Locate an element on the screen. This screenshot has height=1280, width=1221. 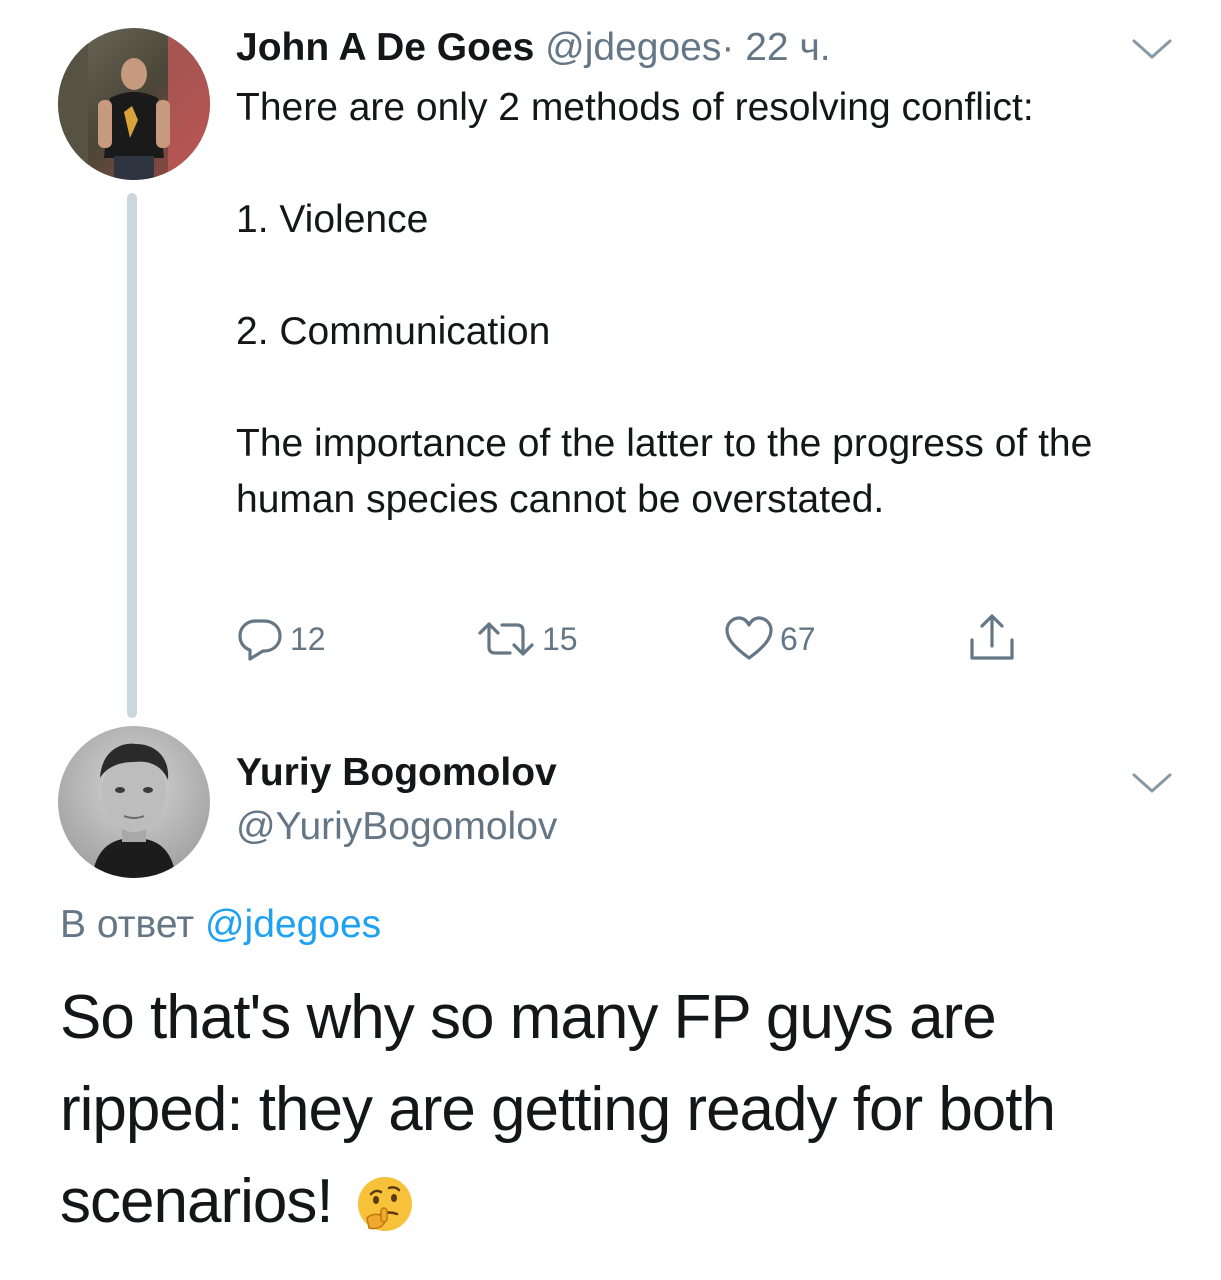
tweet-line: 1. Violence is located at coordinates (332, 219).